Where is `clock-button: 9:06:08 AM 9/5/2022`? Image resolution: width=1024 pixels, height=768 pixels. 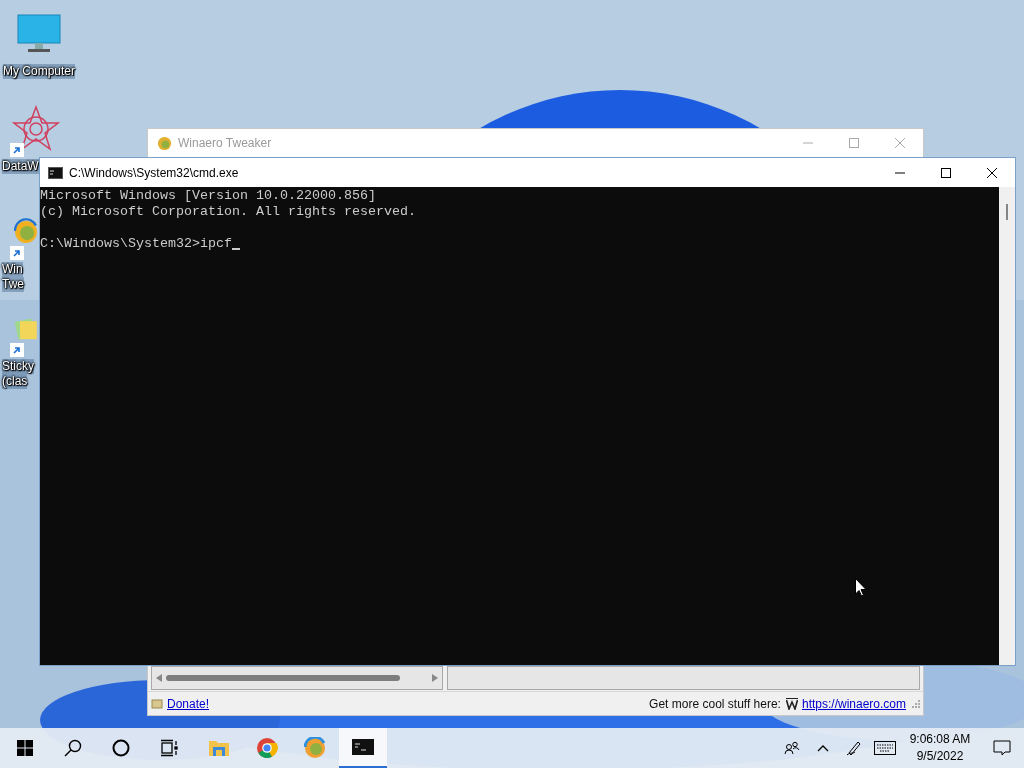 clock-button: 9:06:08 AM 9/5/2022 is located at coordinates (940, 748).